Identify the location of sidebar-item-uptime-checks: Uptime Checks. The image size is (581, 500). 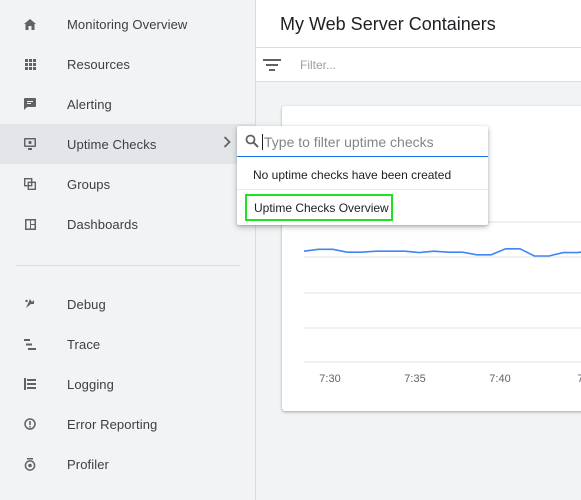
(127, 144).